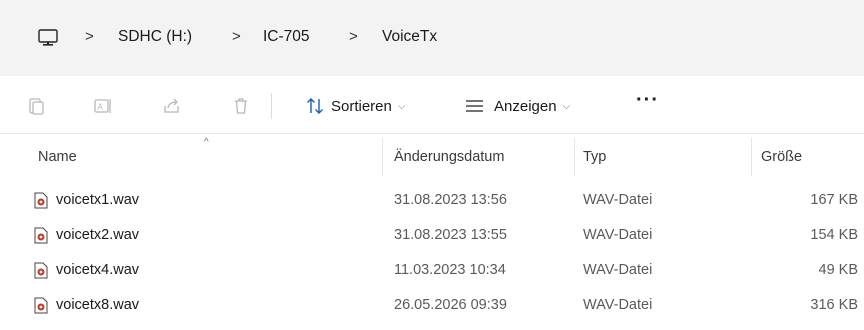 The width and height of the screenshot is (864, 330). Describe the element at coordinates (98, 305) in the screenshot. I see `file-name: voicetx8.wav` at that location.